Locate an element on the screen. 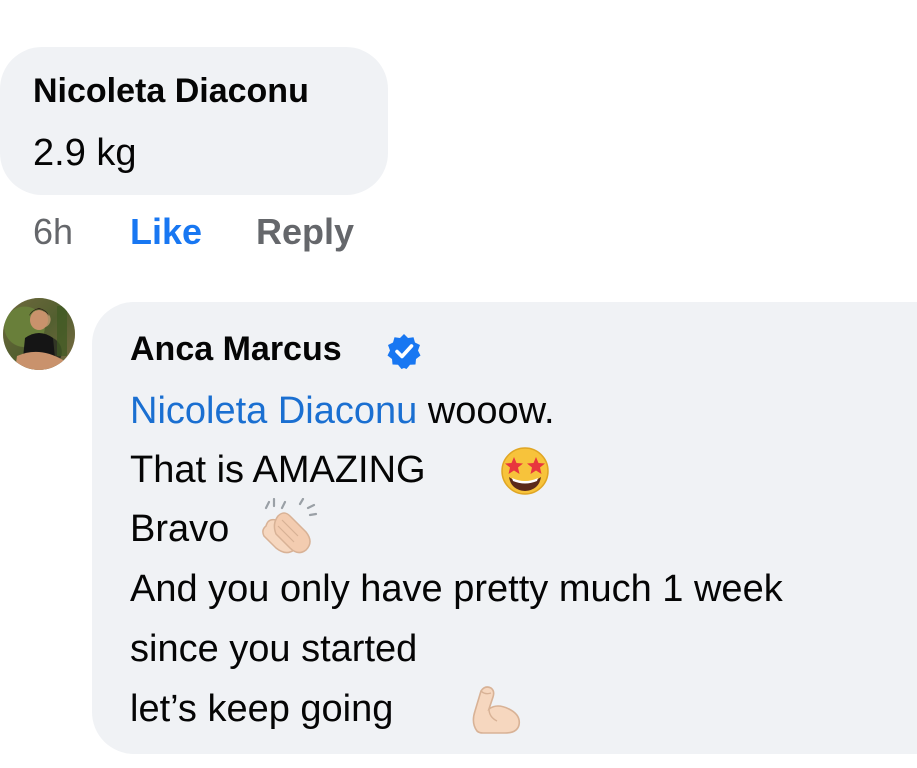 This screenshot has height=768, width=917. flexed-biceps-emoji is located at coordinates (496, 710).